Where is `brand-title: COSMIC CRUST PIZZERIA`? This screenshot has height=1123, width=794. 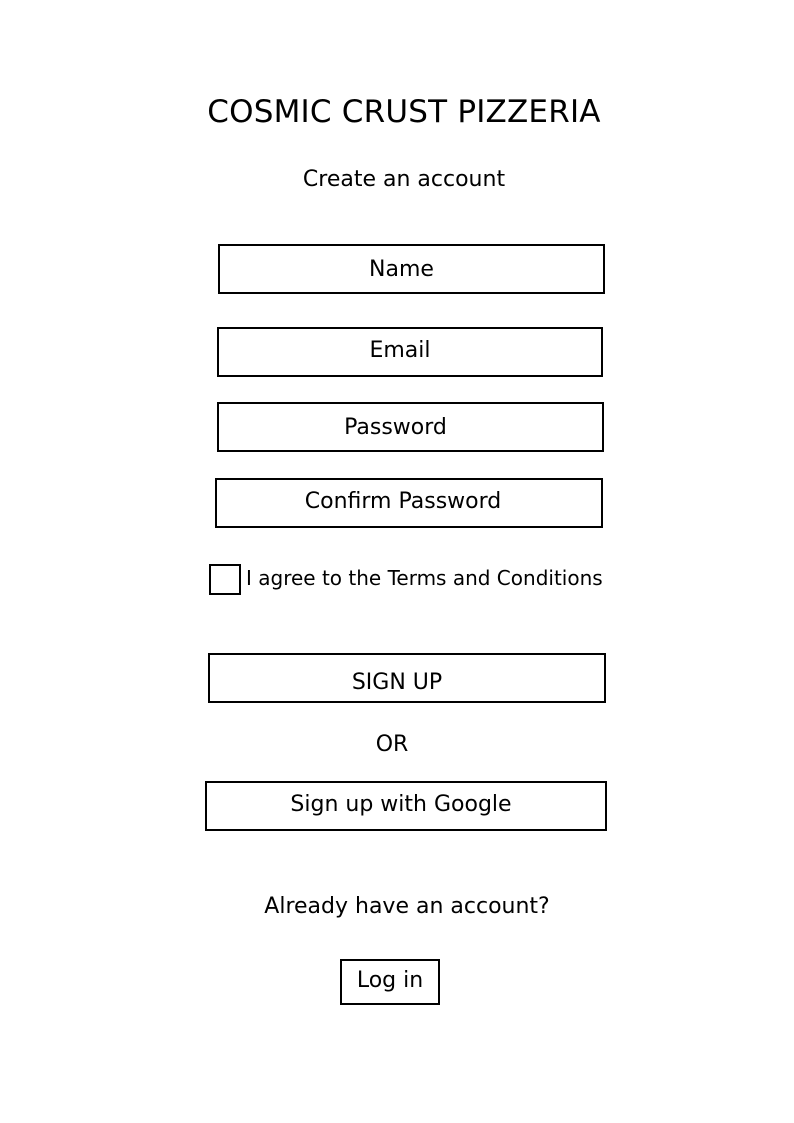
brand-title: COSMIC CRUST PIZZERIA is located at coordinates (404, 112).